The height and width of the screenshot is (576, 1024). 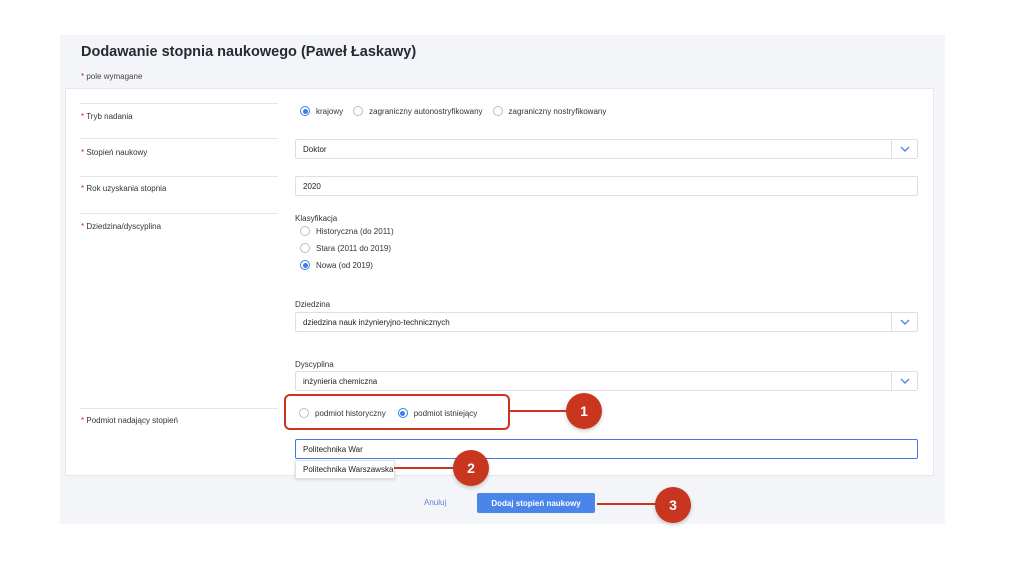 What do you see at coordinates (606, 322) in the screenshot?
I see `dziedzina-select: dziedzina nauk inżynieryjno-technicznych` at bounding box center [606, 322].